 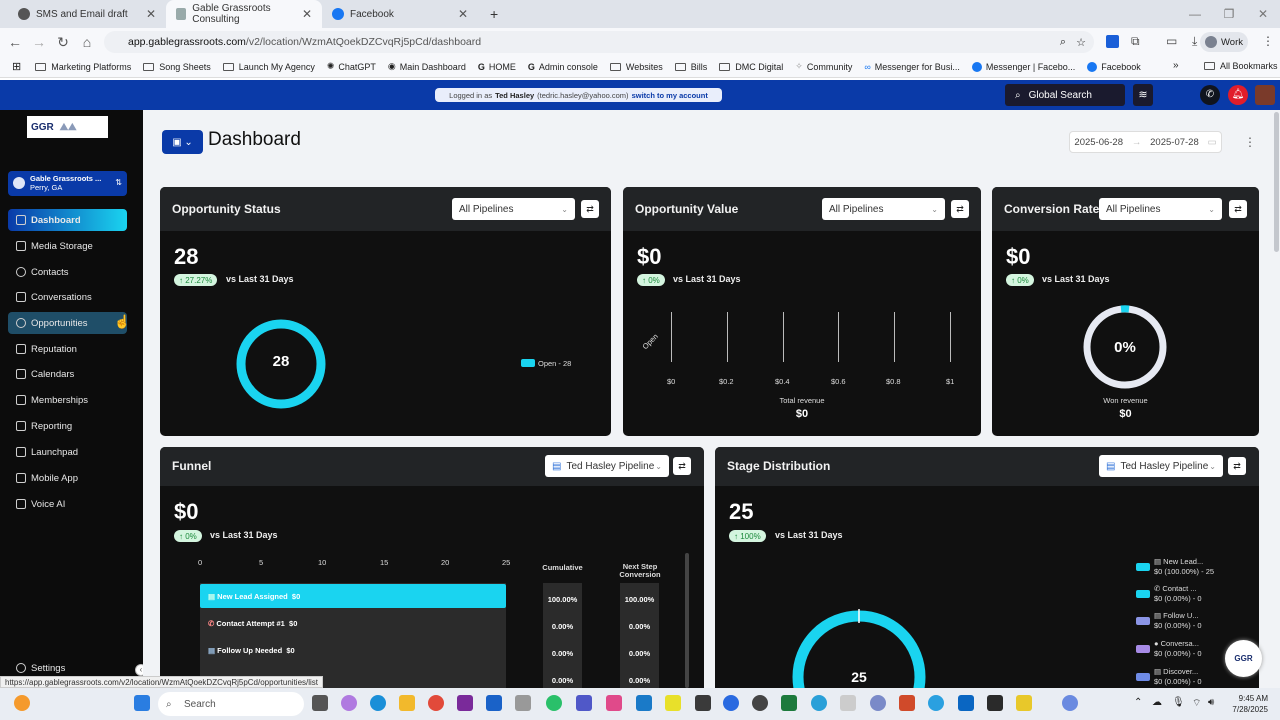 What do you see at coordinates (1143, 95) in the screenshot?
I see `layers-icon: ≋` at bounding box center [1143, 95].